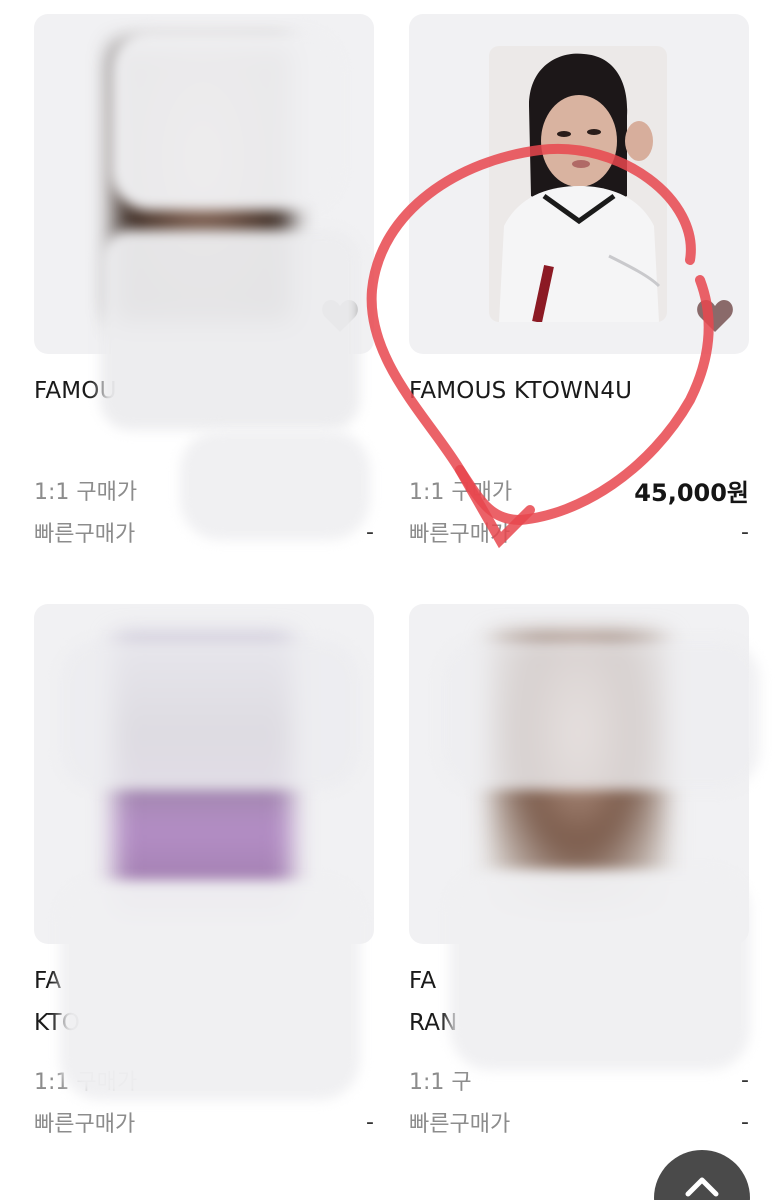  Describe the element at coordinates (579, 490) in the screenshot. I see `price-row-one-to-one: 1:1 구매가 45,000원` at that location.